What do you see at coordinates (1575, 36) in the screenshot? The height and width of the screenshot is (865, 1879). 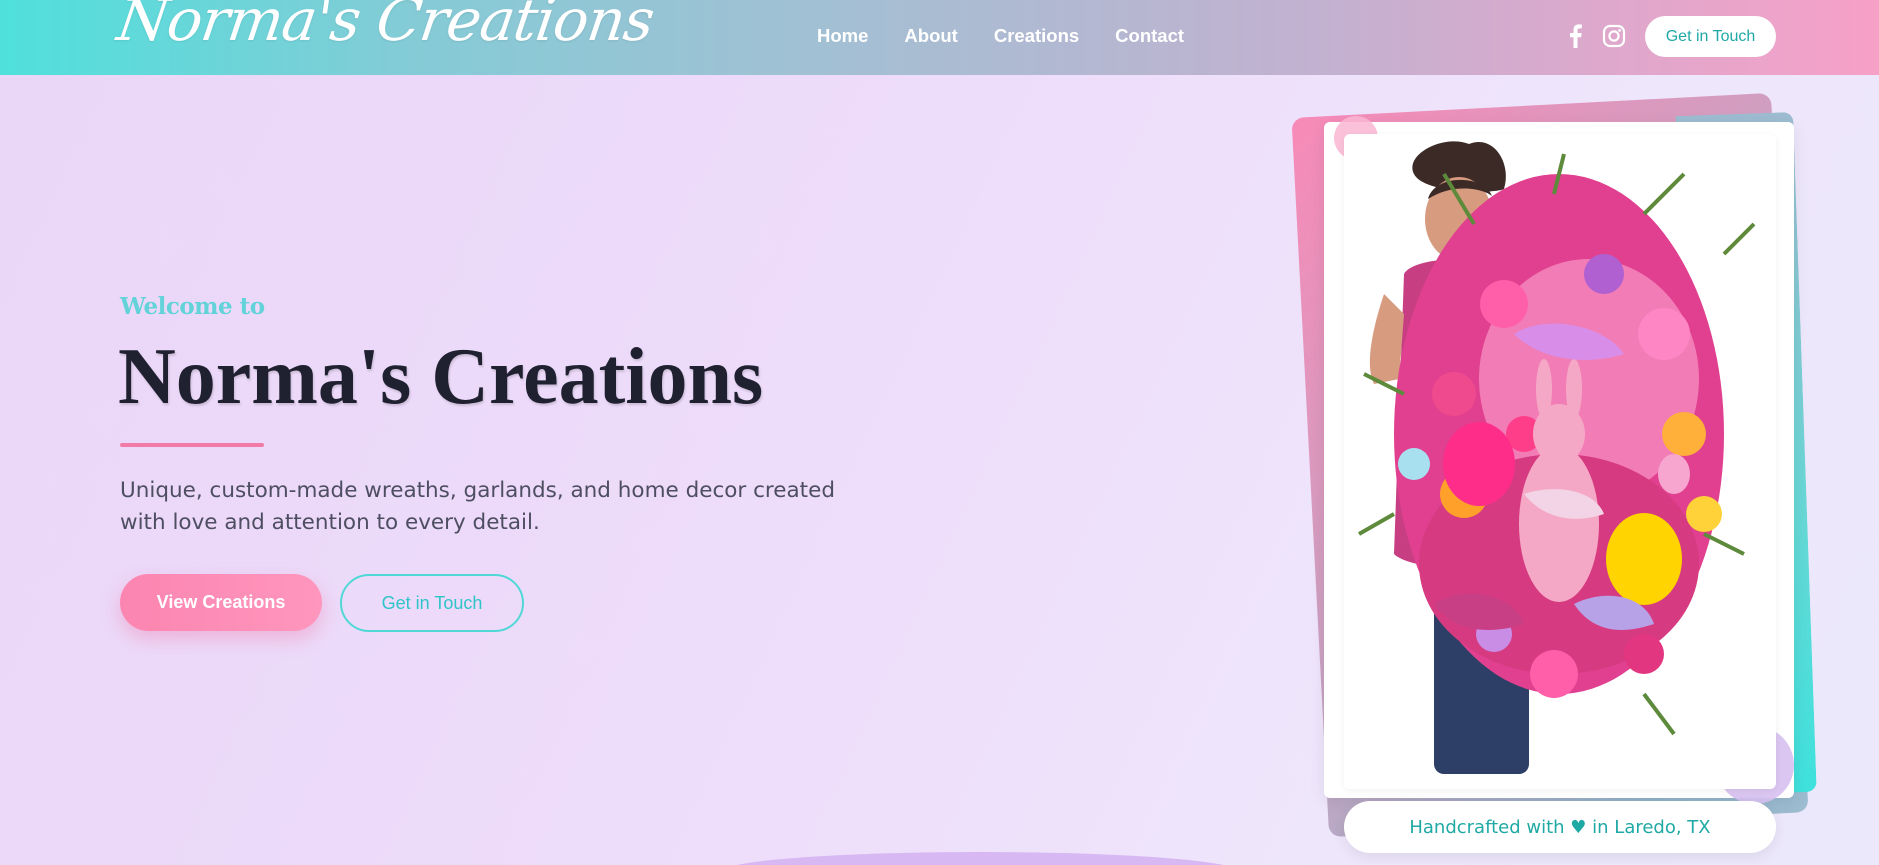 I see `facebook-icon` at bounding box center [1575, 36].